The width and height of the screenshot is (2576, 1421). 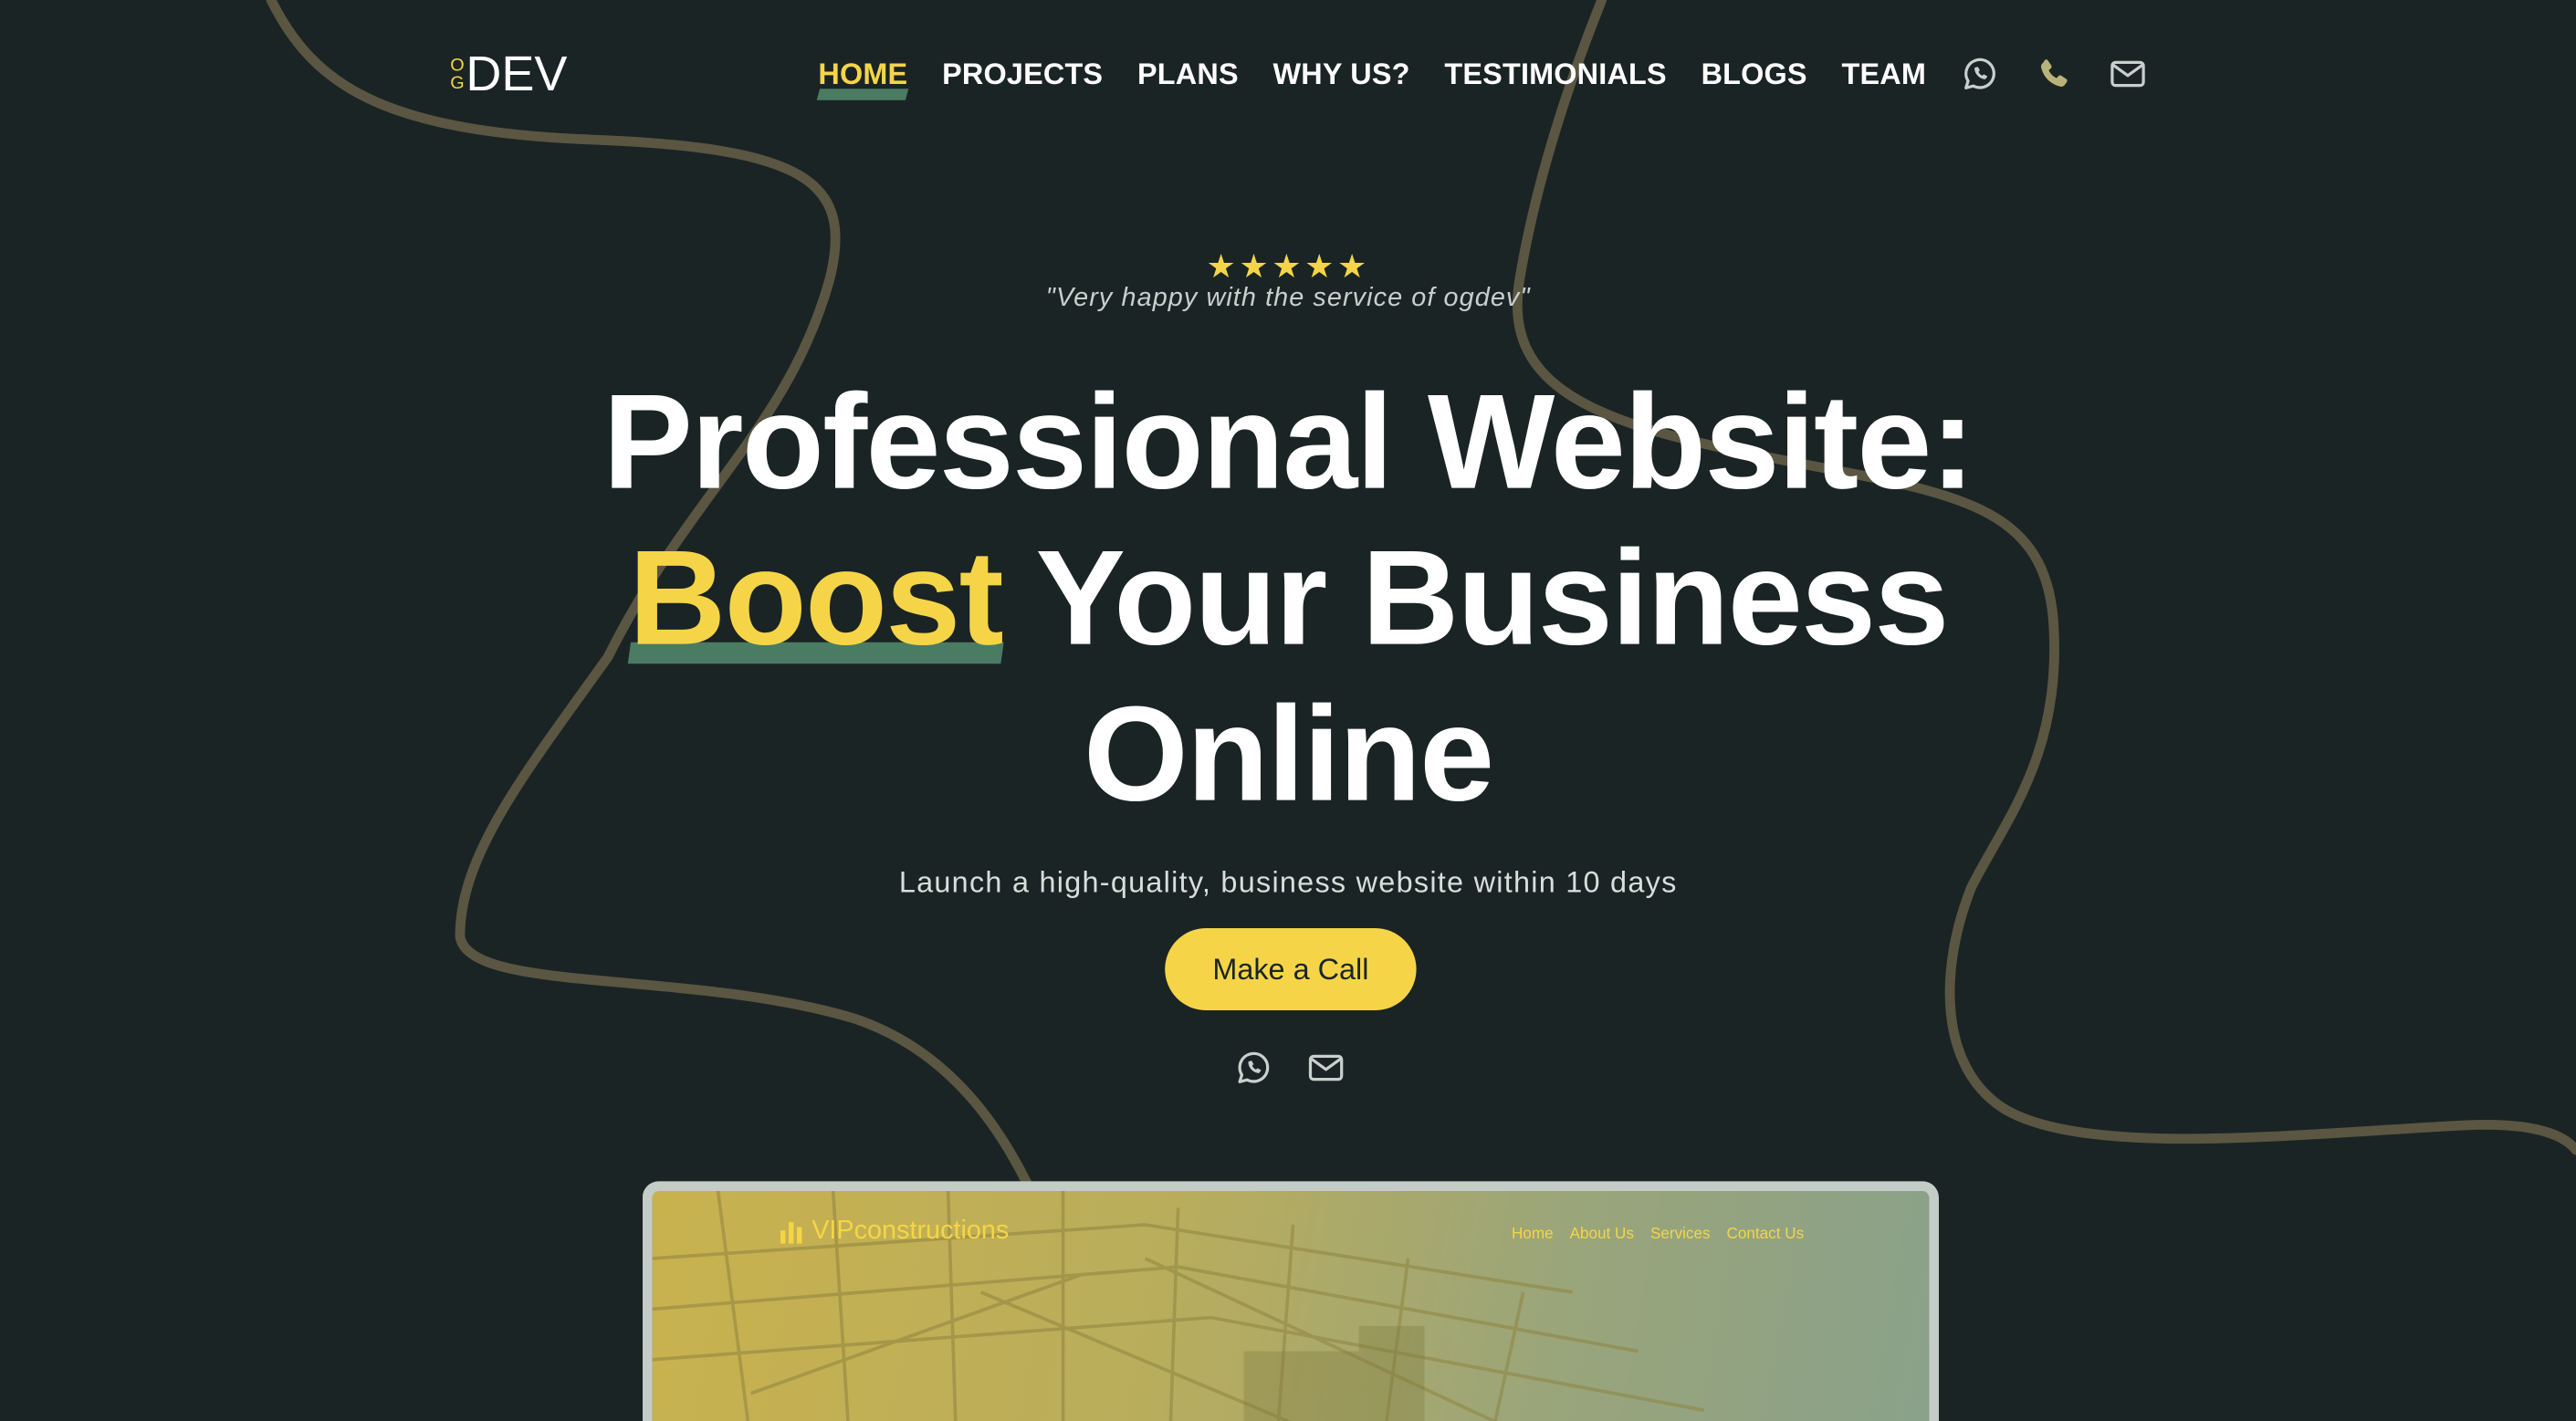 What do you see at coordinates (1289, 755) in the screenshot?
I see `headline-line-3: Online` at bounding box center [1289, 755].